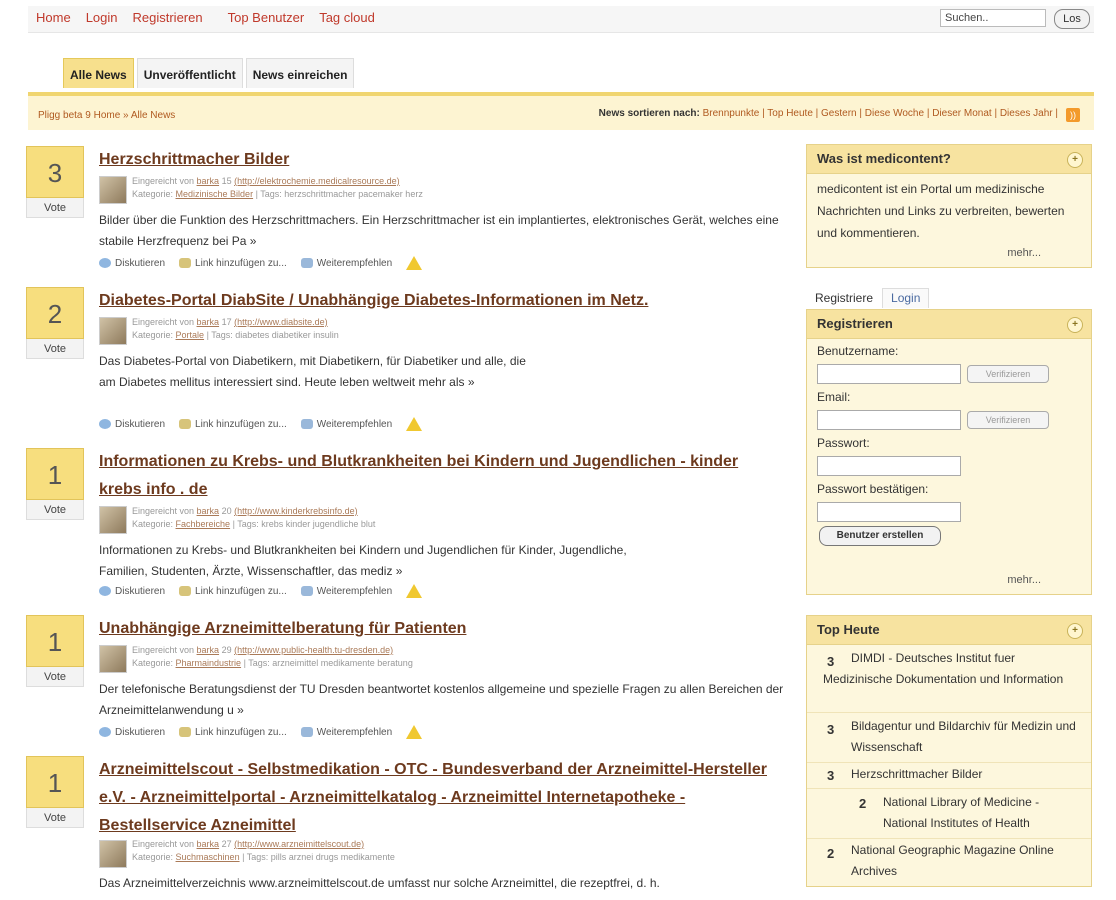  Describe the element at coordinates (1008, 374) in the screenshot. I see `verify-username-button: Verifizieren` at that location.